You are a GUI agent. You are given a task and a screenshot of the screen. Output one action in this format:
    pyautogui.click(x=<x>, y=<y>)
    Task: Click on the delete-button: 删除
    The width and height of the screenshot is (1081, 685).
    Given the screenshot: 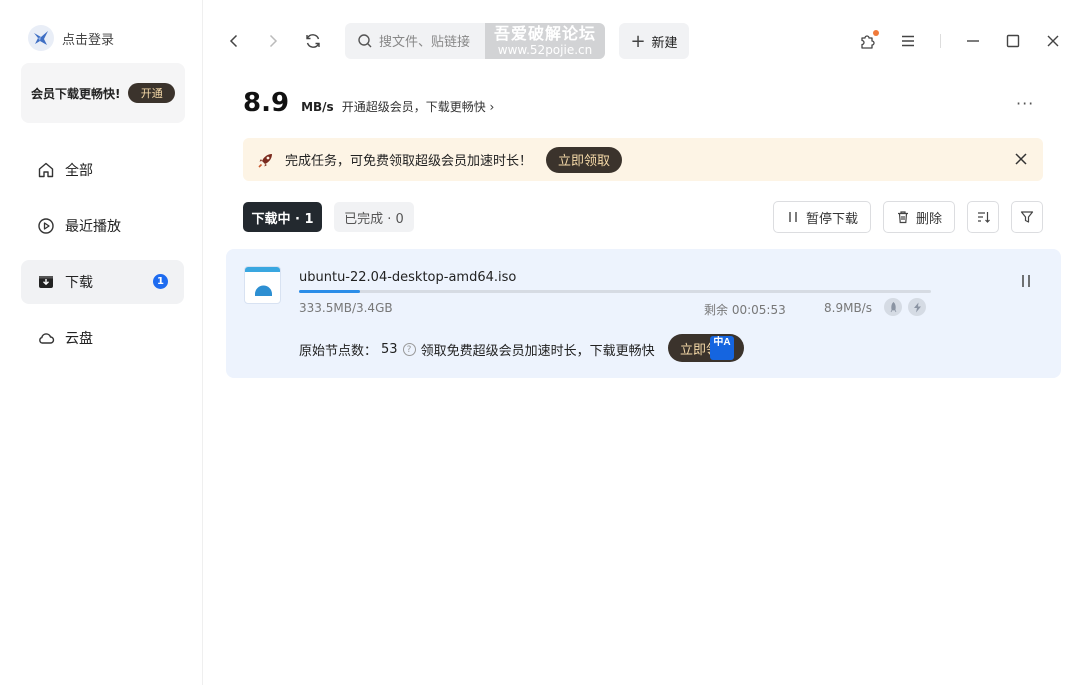 What is the action you would take?
    pyautogui.click(x=919, y=217)
    